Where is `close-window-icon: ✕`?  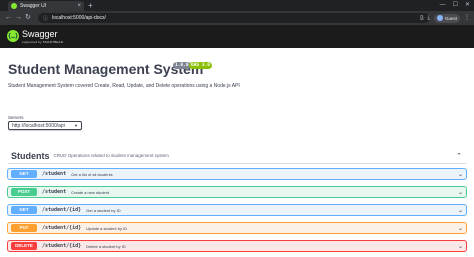
close-window-icon: ✕ is located at coordinates (467, 5).